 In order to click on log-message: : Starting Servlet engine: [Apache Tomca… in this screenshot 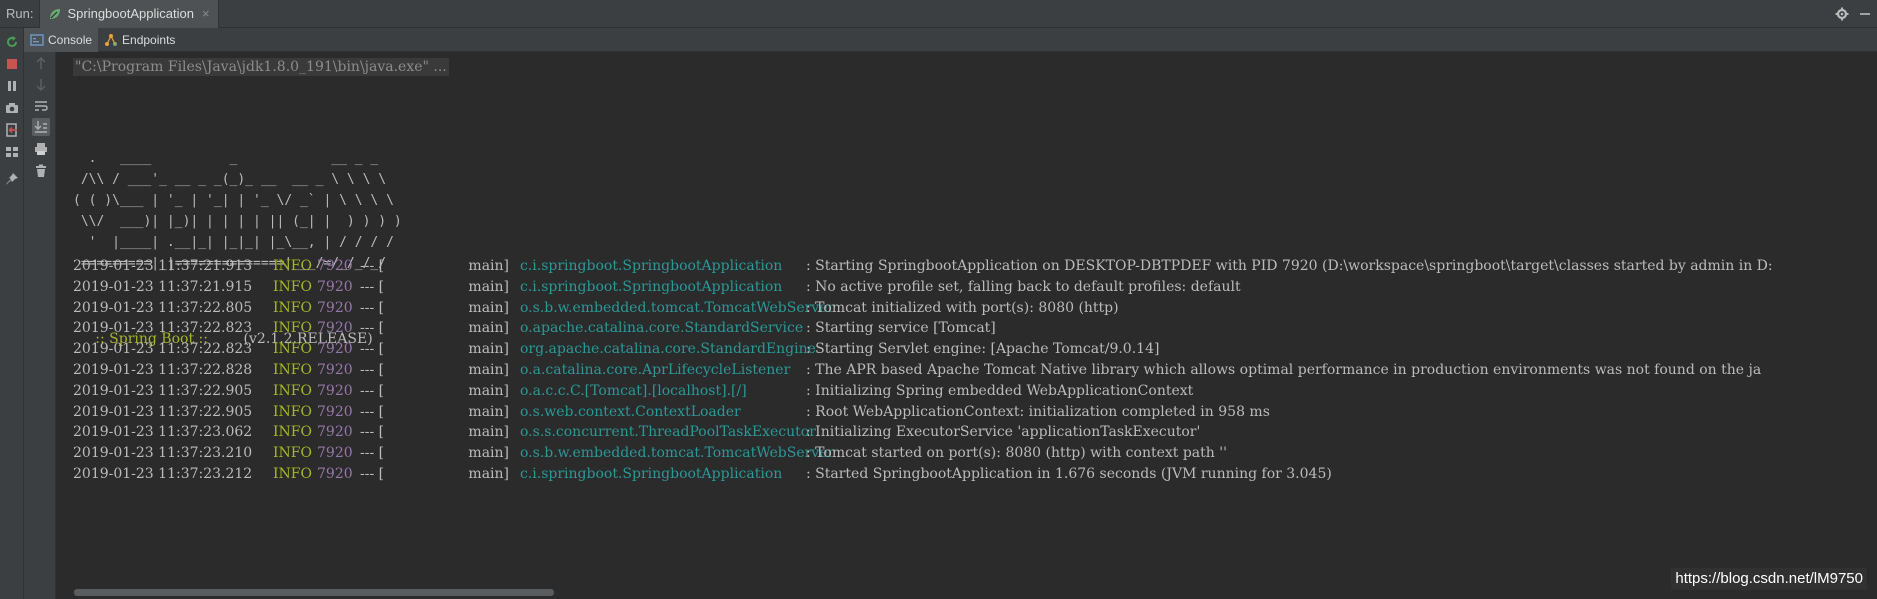, I will do `click(983, 349)`.